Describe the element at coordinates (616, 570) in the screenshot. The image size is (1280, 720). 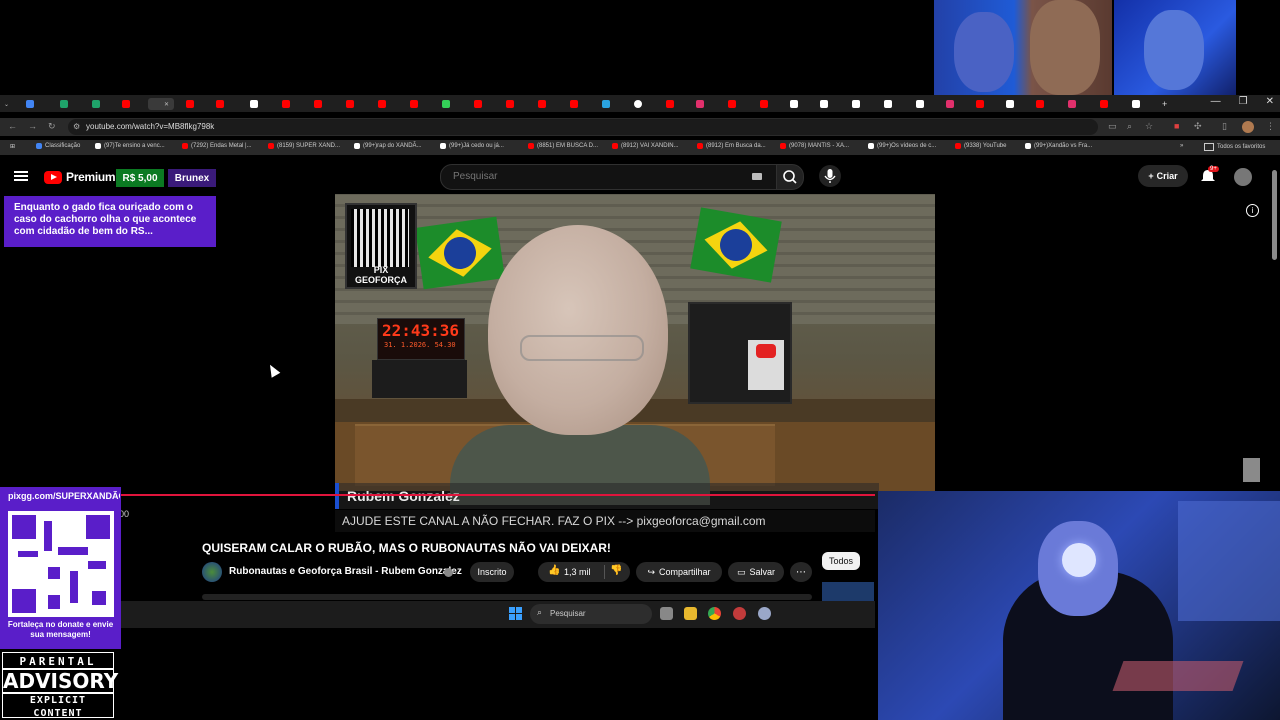
I see `thumbs-down-icon: 👎` at that location.